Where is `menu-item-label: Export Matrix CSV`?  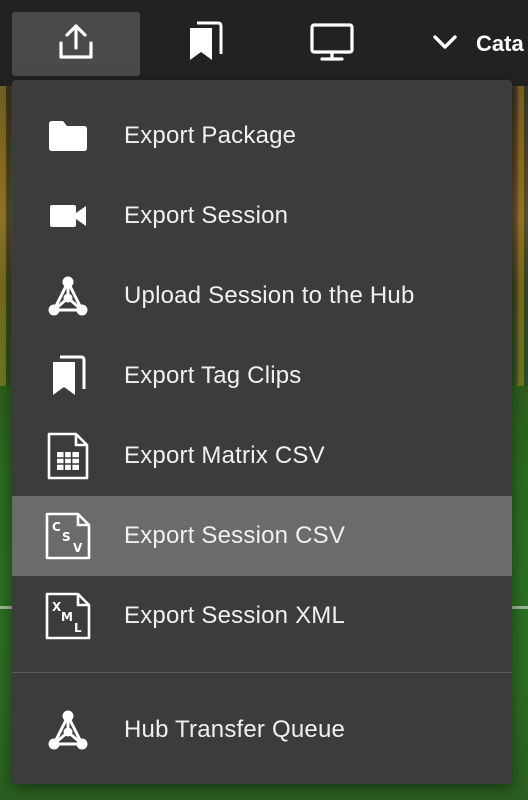
menu-item-label: Export Matrix CSV is located at coordinates (224, 455).